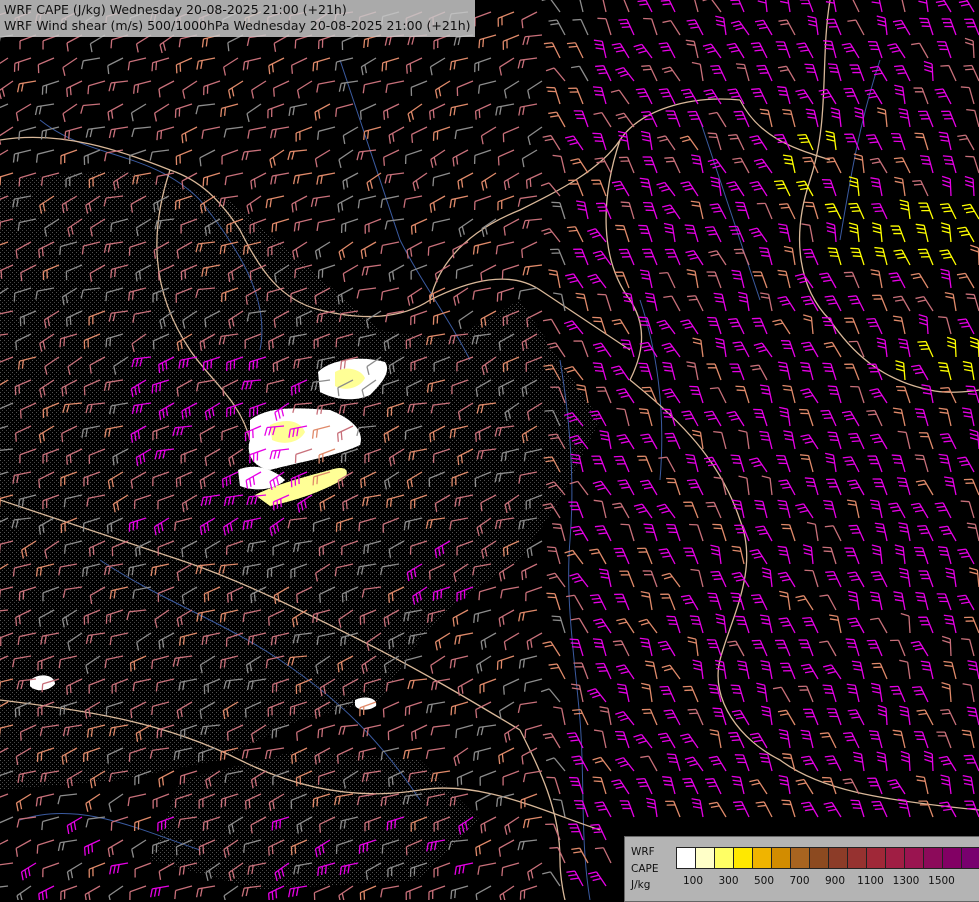 Image resolution: width=979 pixels, height=902 pixels. I want to click on legend-label-wrf: WRF, so click(643, 852).